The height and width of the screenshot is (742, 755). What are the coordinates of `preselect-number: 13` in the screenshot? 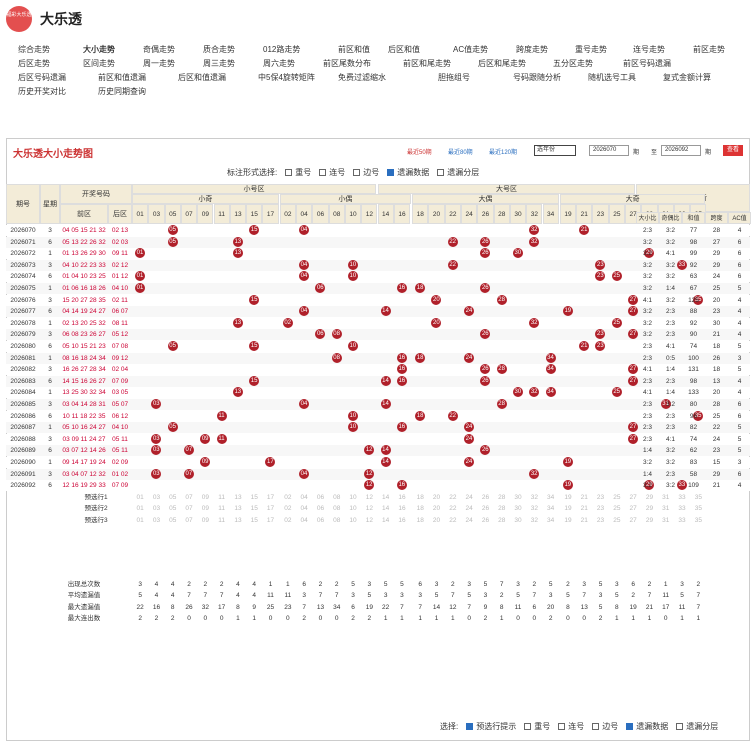 It's located at (238, 520).